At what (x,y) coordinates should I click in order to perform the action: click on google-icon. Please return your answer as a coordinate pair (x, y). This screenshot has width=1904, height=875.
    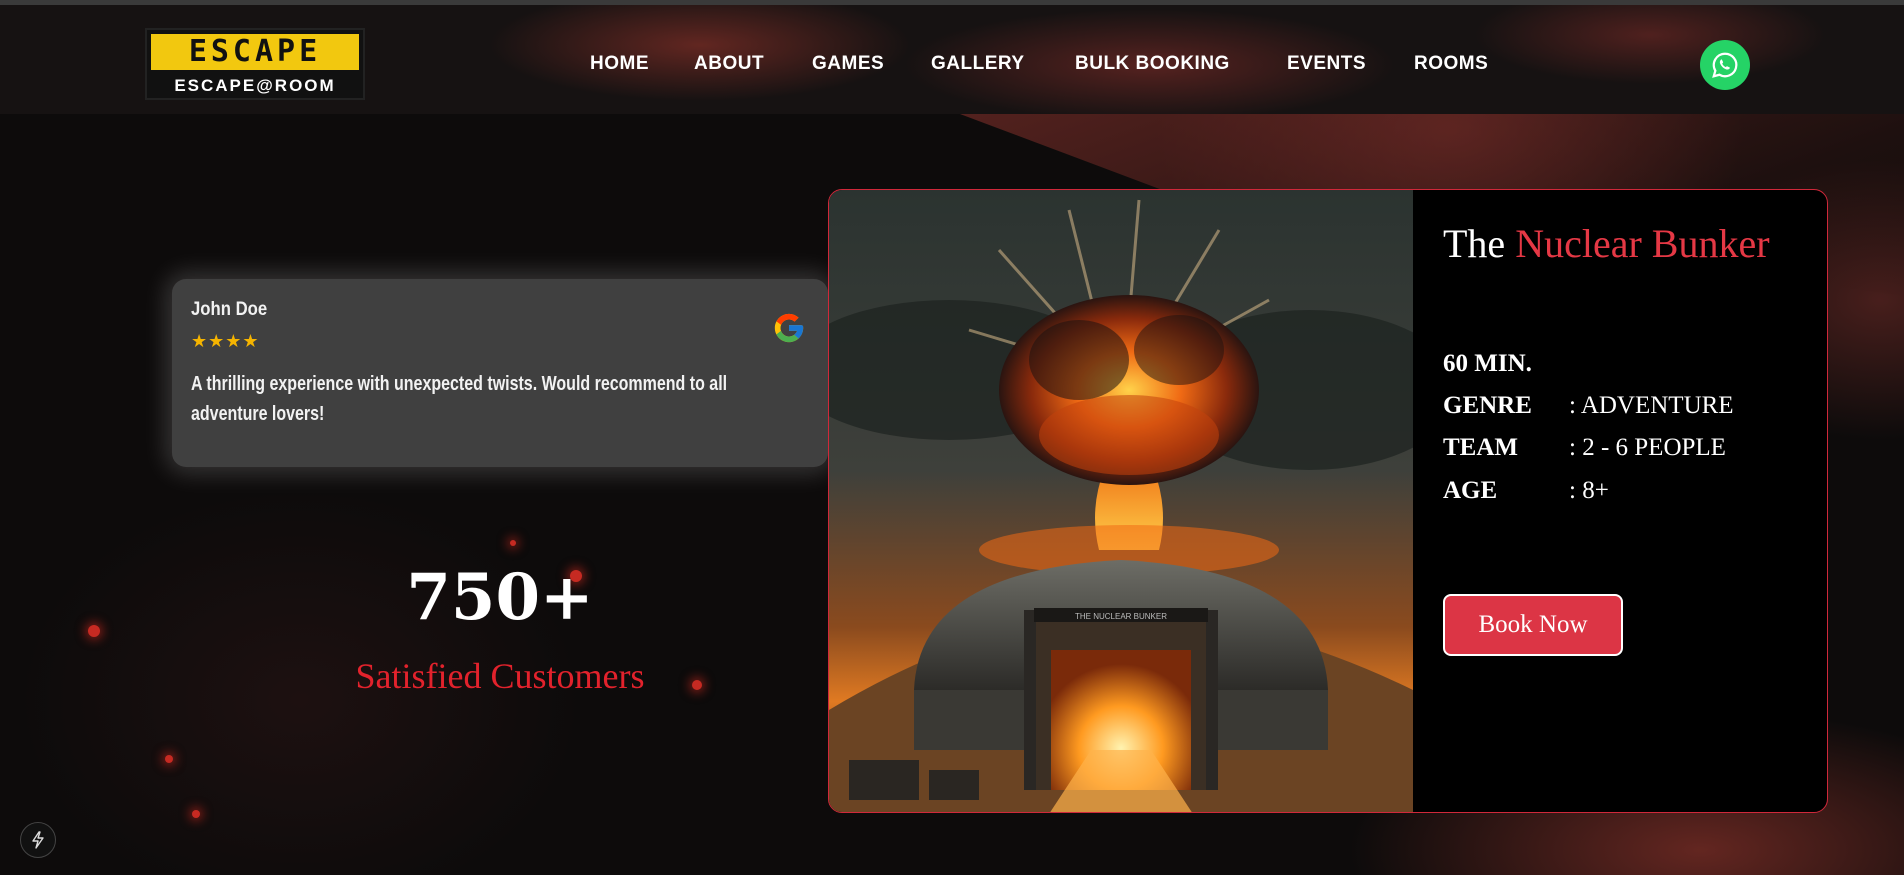
    Looking at the image, I should click on (789, 328).